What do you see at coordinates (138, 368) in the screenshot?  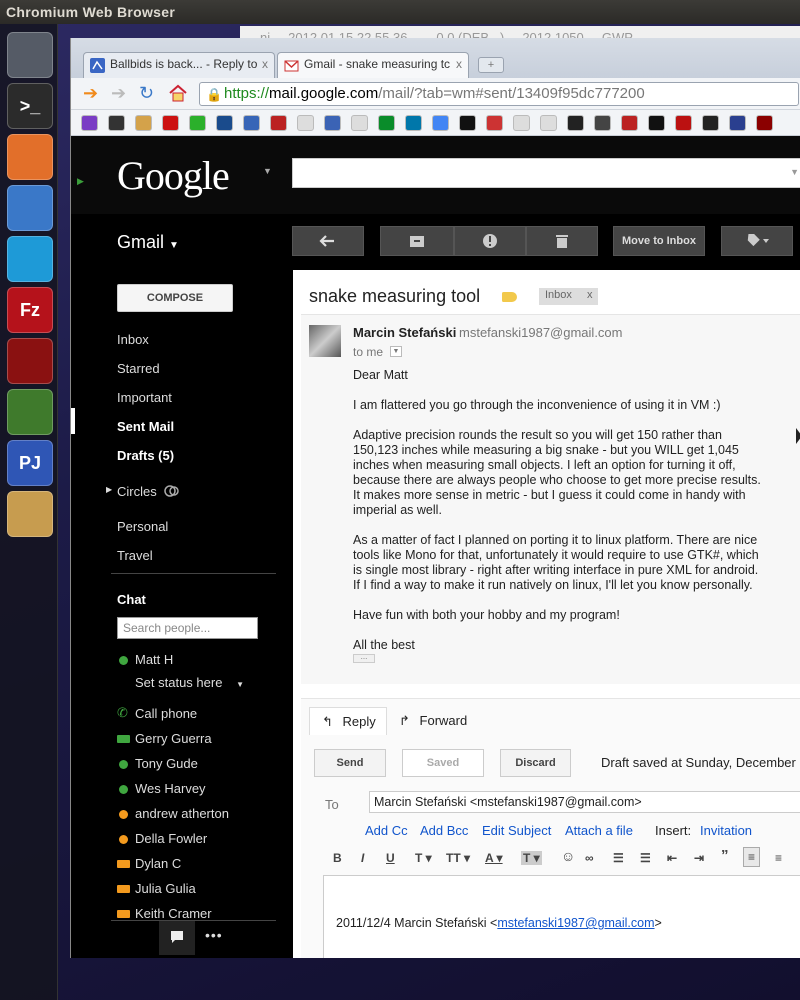 I see `nav-starred: Starred` at bounding box center [138, 368].